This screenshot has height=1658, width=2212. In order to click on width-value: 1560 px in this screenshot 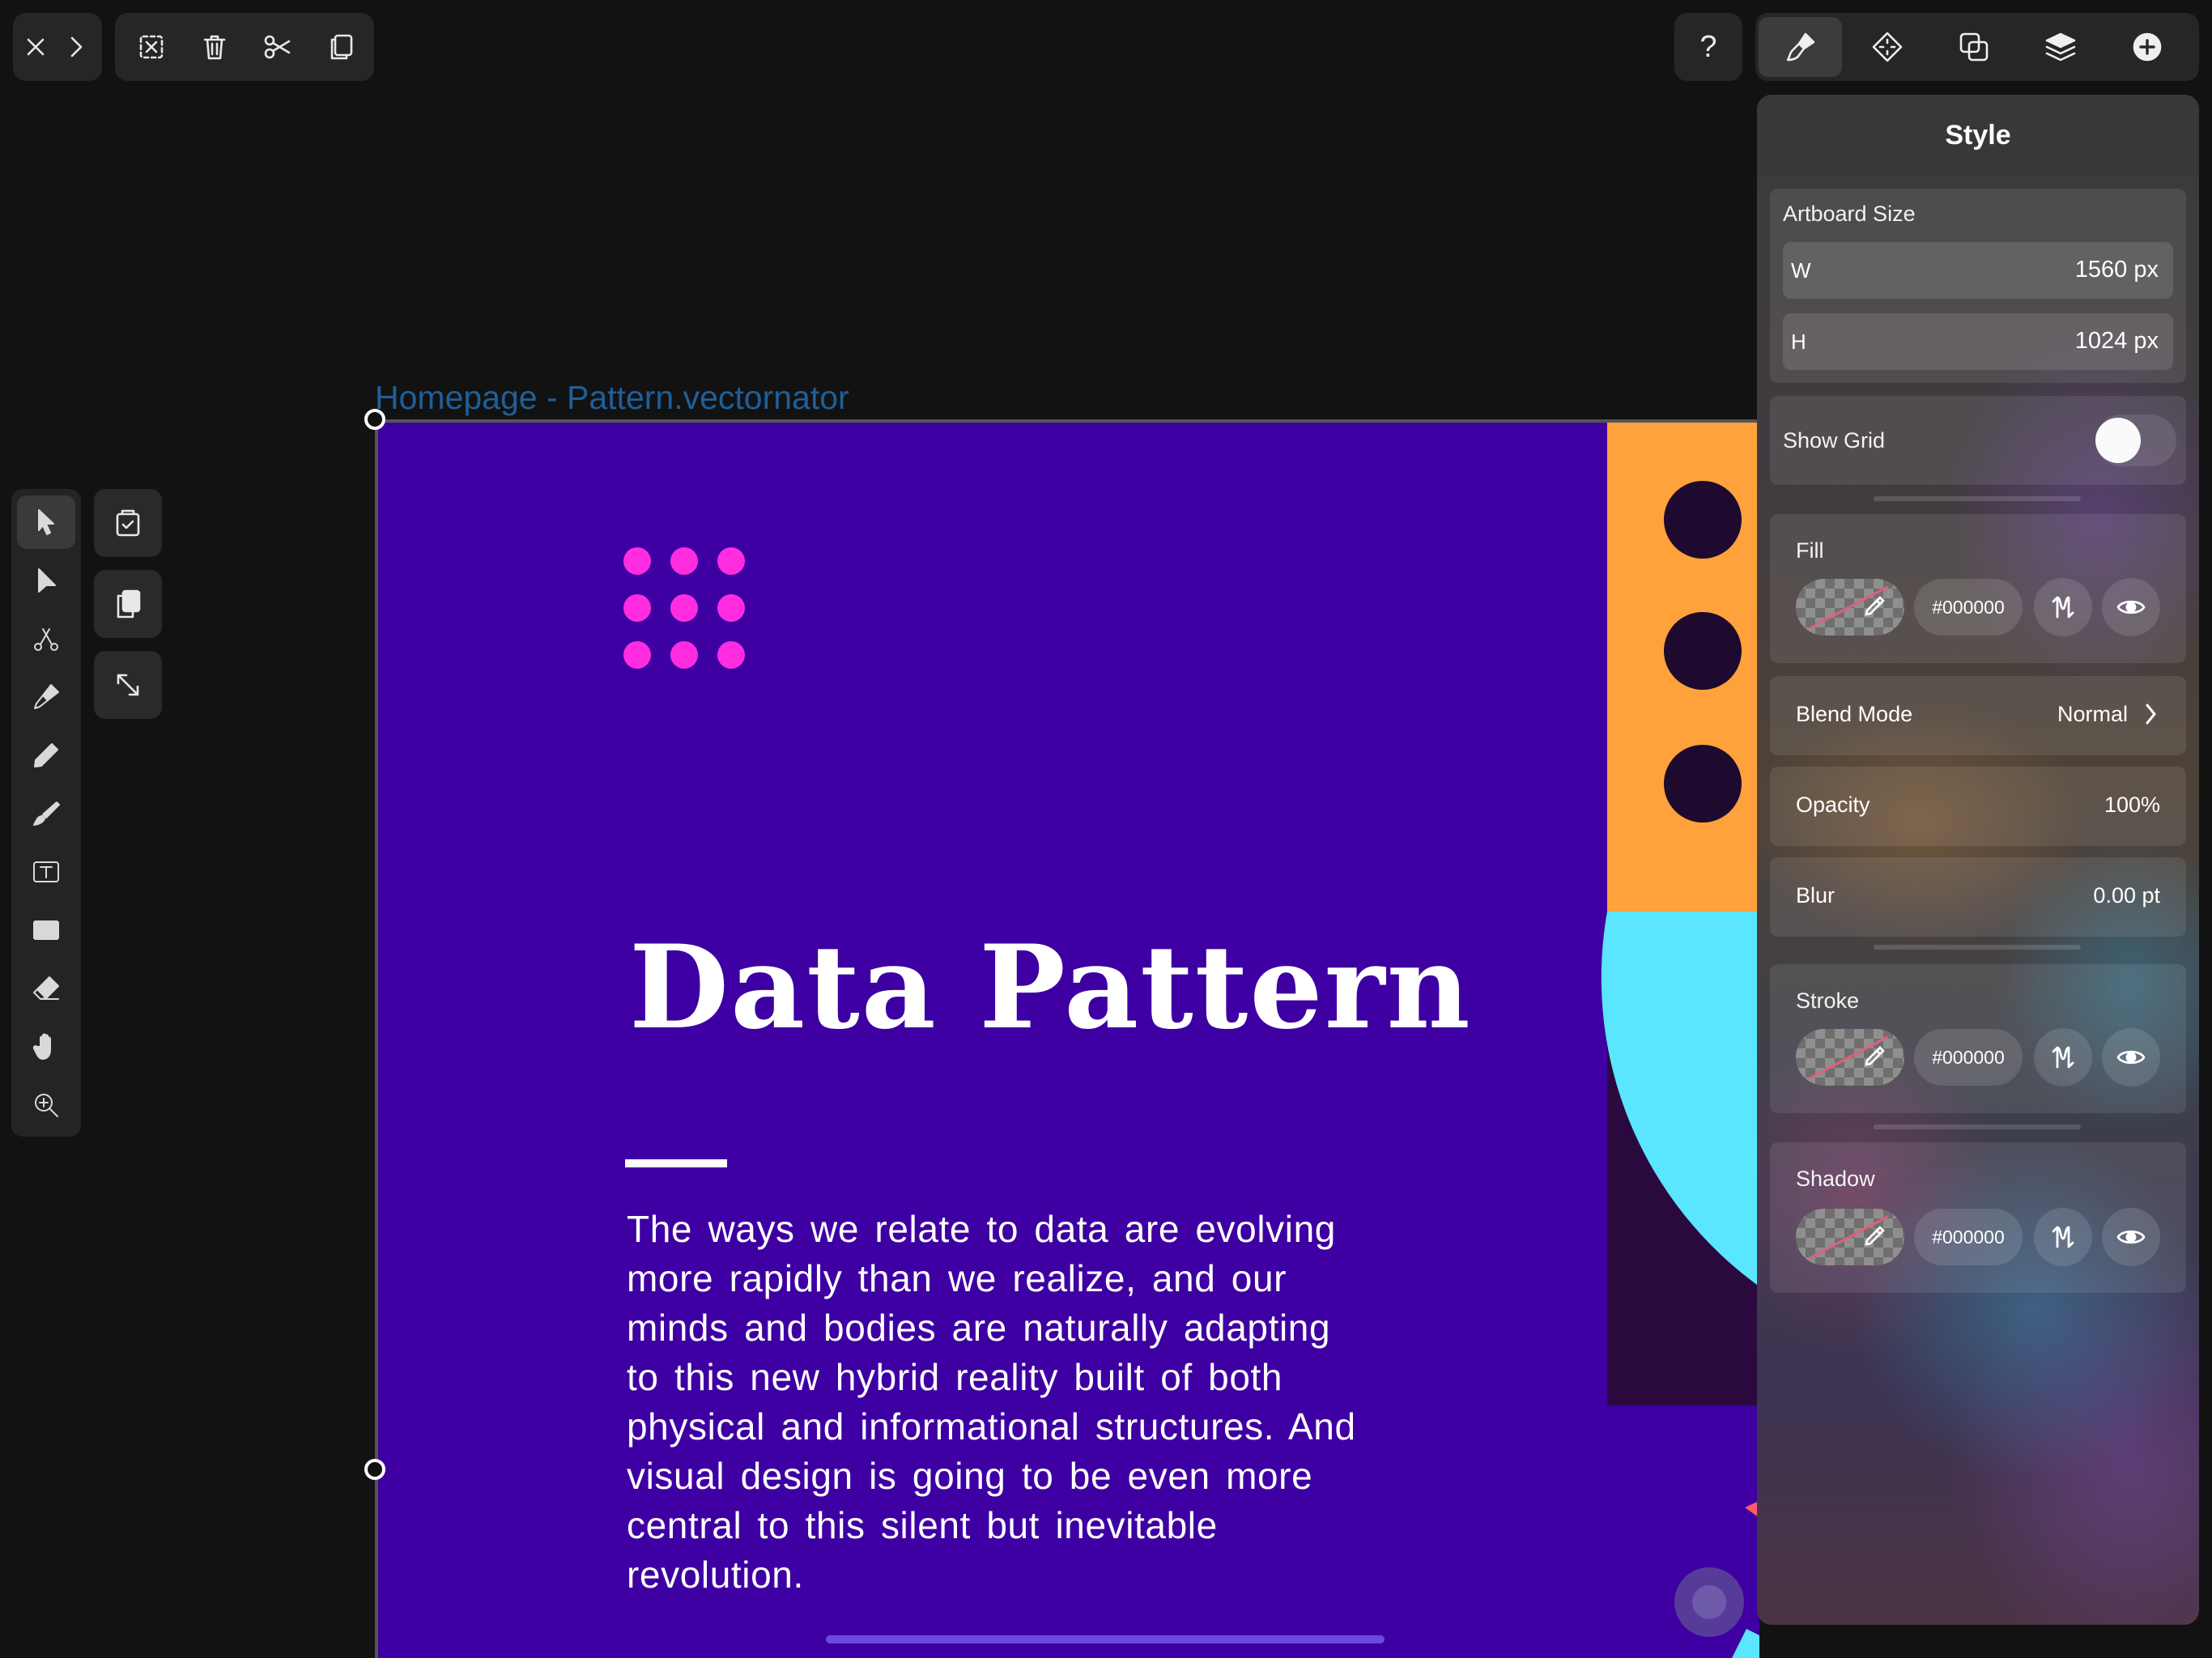, I will do `click(2116, 270)`.